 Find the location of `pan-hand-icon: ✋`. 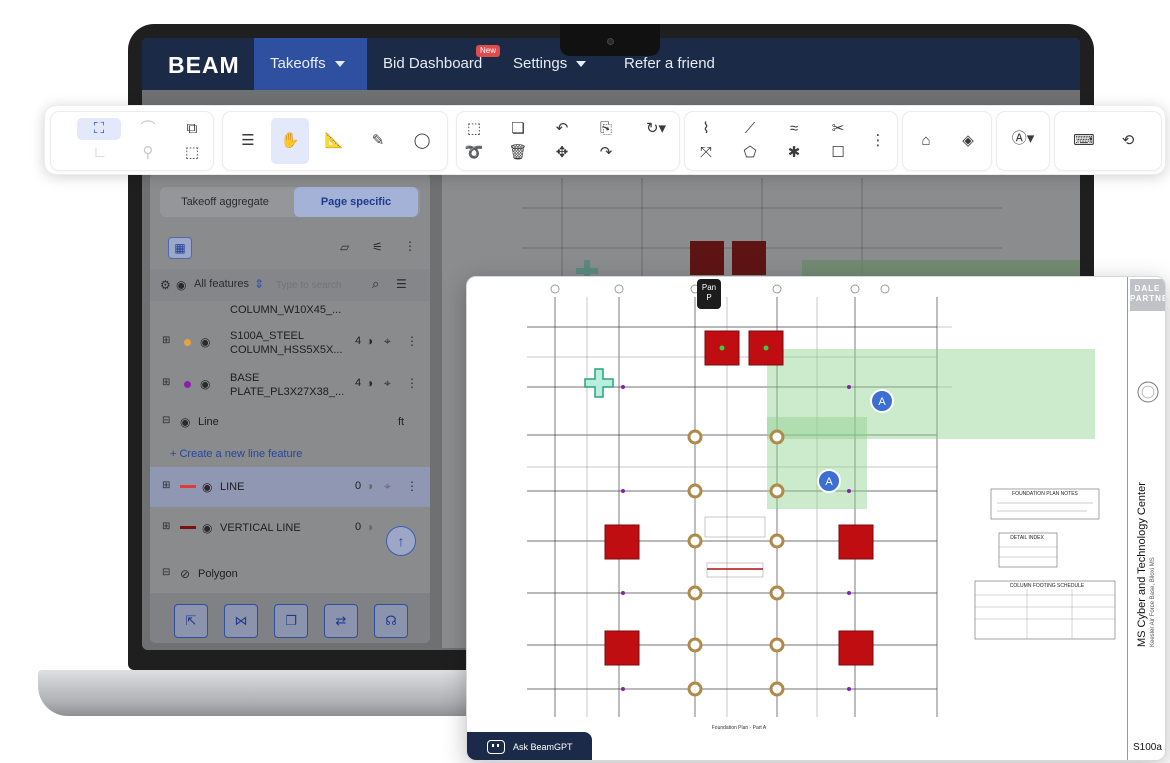

pan-hand-icon: ✋ is located at coordinates (290, 141).